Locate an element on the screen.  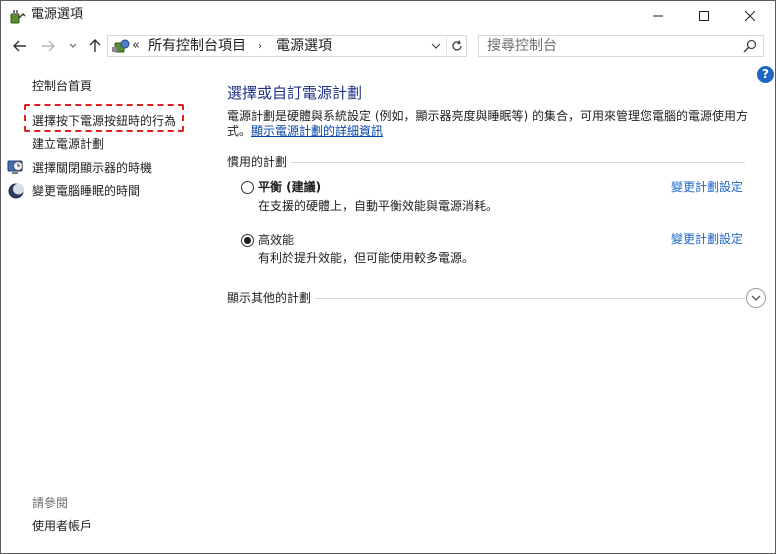
address-dropdown-button is located at coordinates (436, 46).